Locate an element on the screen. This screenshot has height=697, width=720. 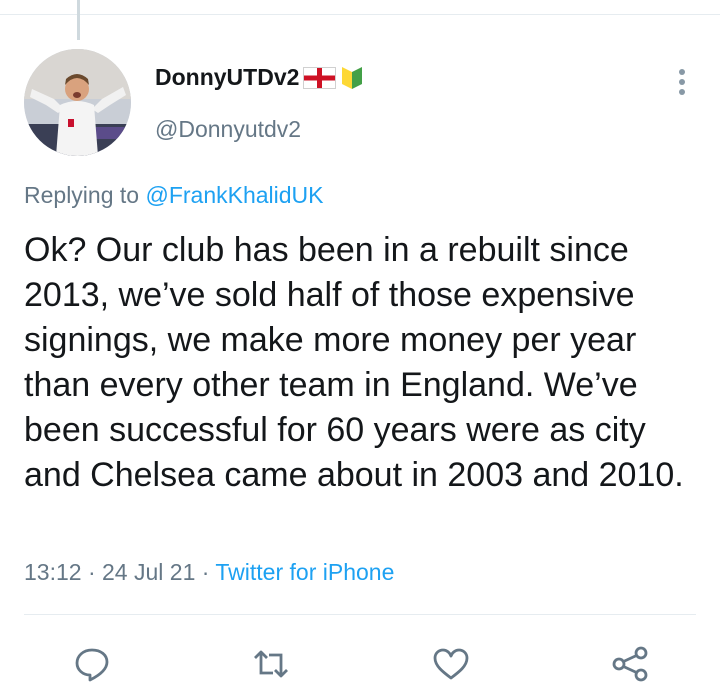
more-options-button is located at coordinates (682, 82).